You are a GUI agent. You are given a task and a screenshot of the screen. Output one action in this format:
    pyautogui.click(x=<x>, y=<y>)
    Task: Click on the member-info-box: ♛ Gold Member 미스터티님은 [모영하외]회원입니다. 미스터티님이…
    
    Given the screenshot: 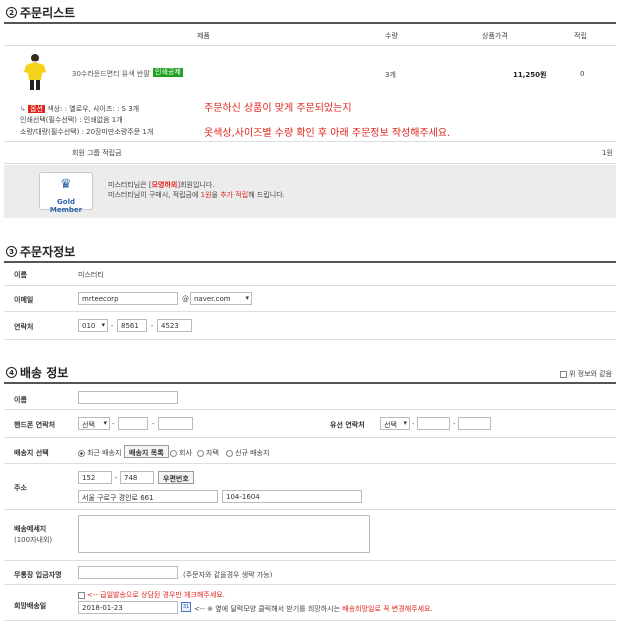 What is the action you would take?
    pyautogui.click(x=310, y=191)
    